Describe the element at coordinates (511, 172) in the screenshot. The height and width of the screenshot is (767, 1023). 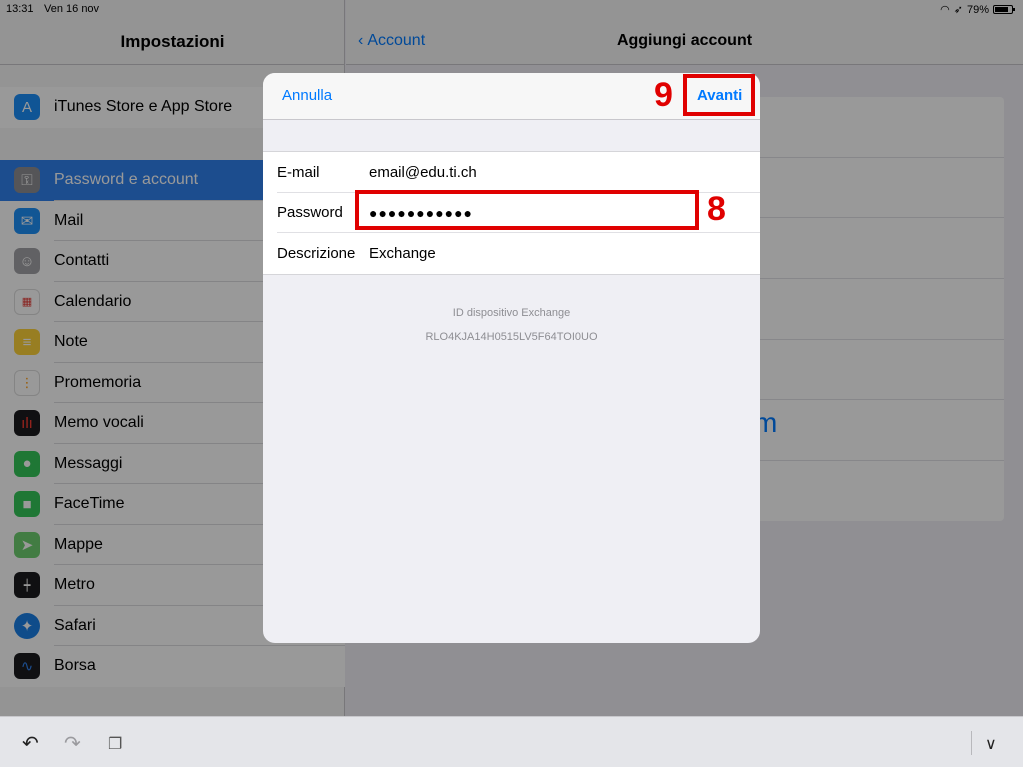
I see `email-row: E-mail email@edu.ti.ch` at that location.